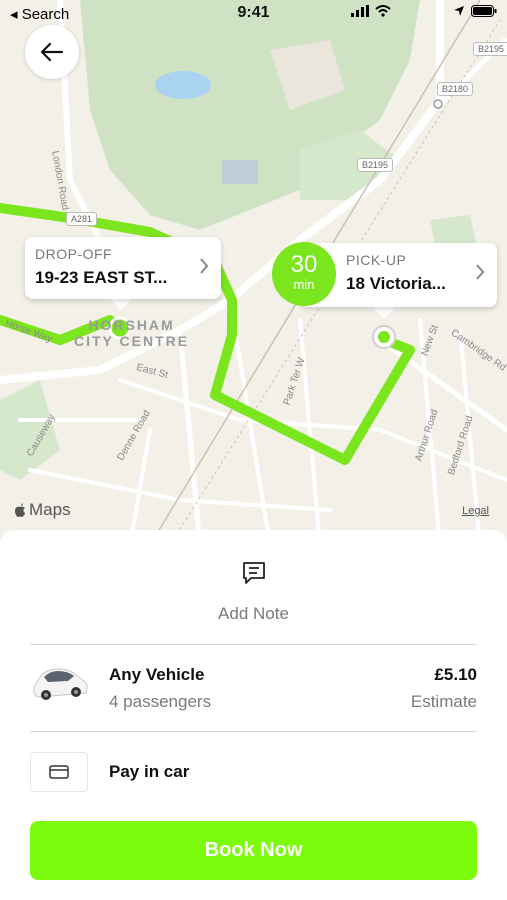  I want to click on vehicle-capacity: 4 passengers, so click(160, 701).